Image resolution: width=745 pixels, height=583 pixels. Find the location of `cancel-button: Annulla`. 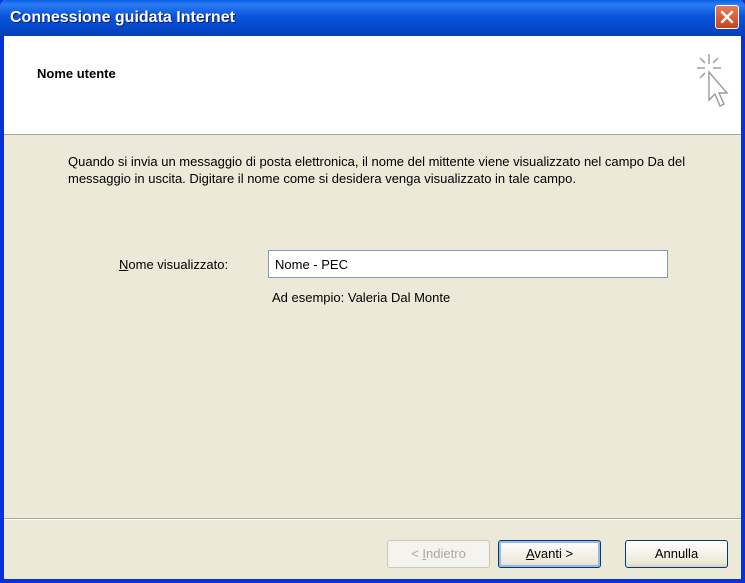

cancel-button: Annulla is located at coordinates (676, 554).